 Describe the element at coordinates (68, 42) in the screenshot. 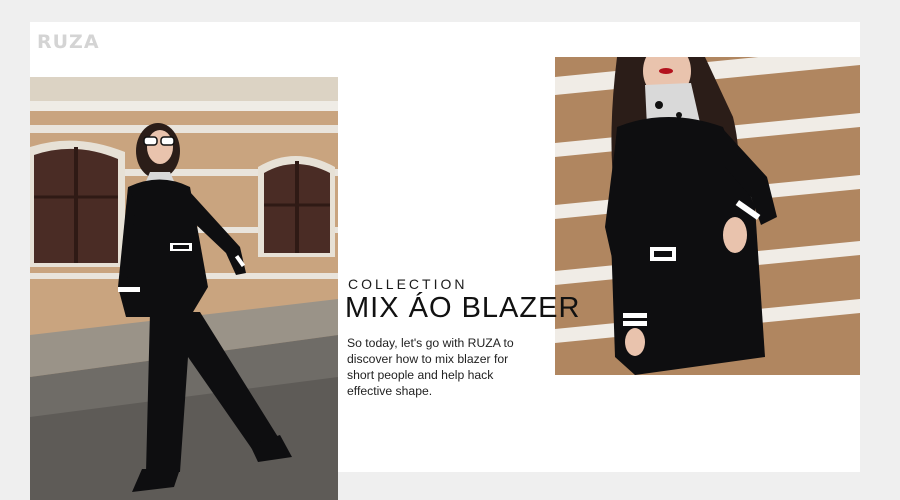

I see `brand-logo: RUZA` at that location.